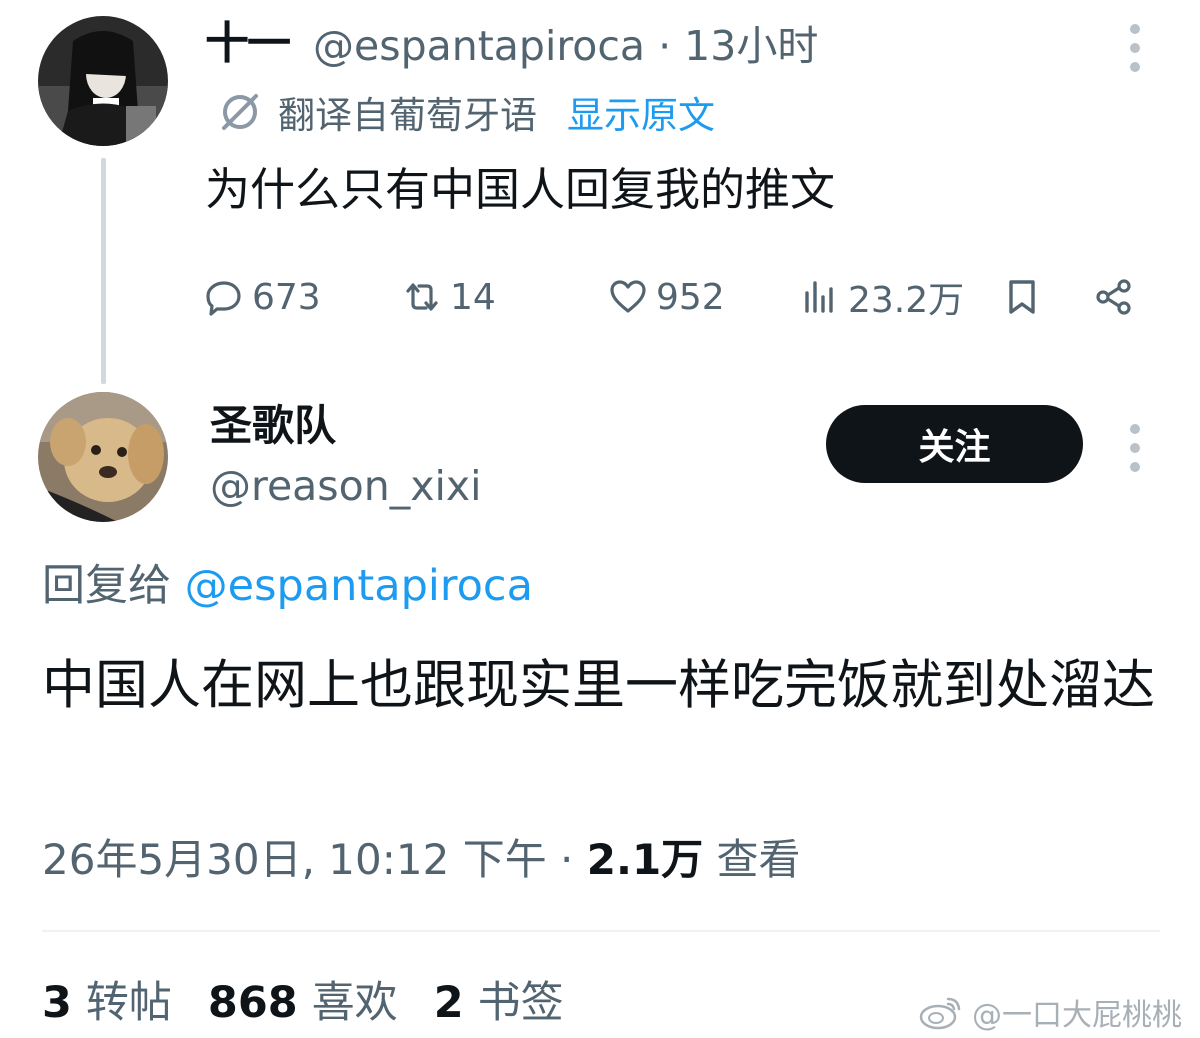 This screenshot has width=1200, height=1038. Describe the element at coordinates (645, 859) in the screenshot. I see `tweet-views-count: 2.1万` at that location.